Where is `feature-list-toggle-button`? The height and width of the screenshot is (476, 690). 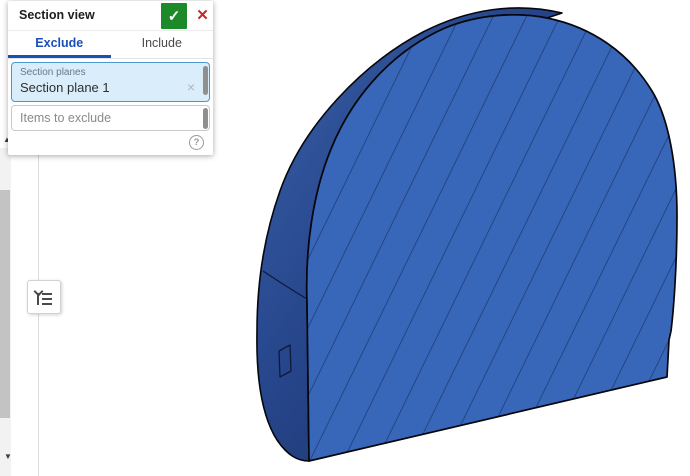
feature-list-toggle-button is located at coordinates (44, 297).